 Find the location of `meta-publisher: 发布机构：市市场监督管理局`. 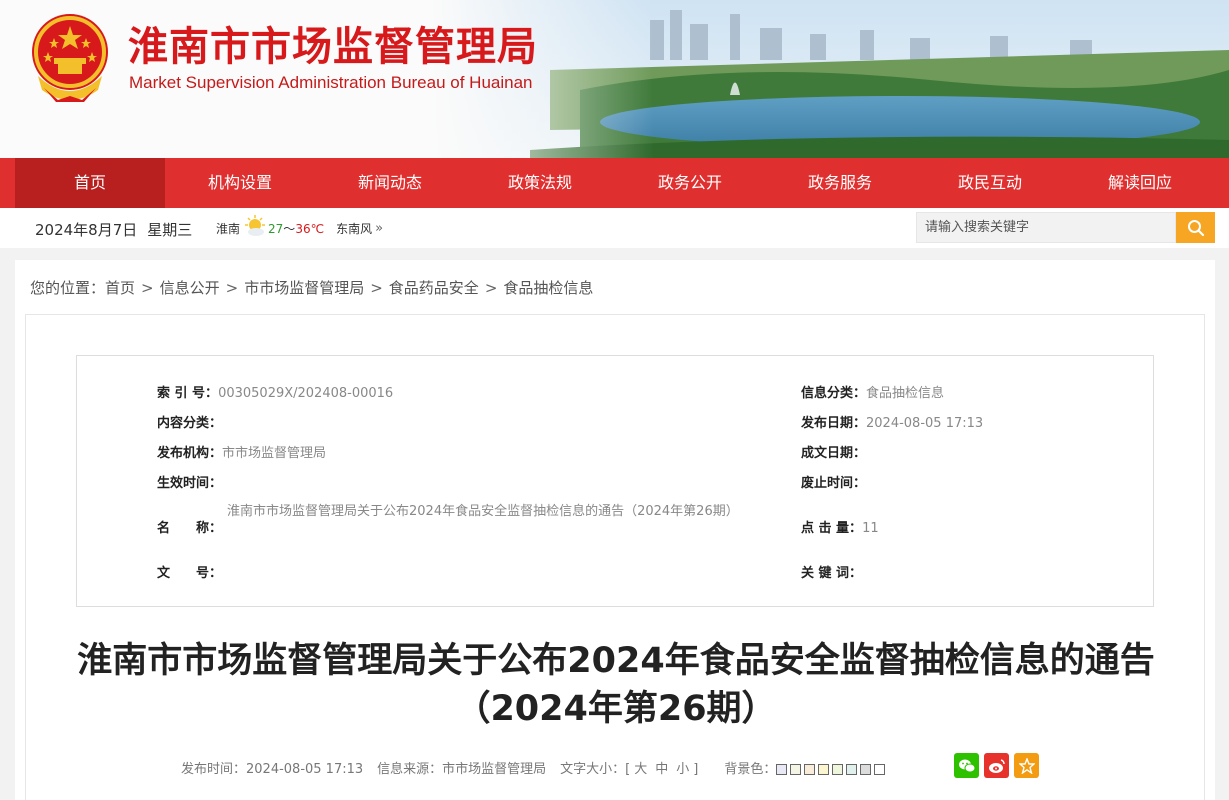

meta-publisher: 发布机构：市市场监督管理局 is located at coordinates (241, 451).